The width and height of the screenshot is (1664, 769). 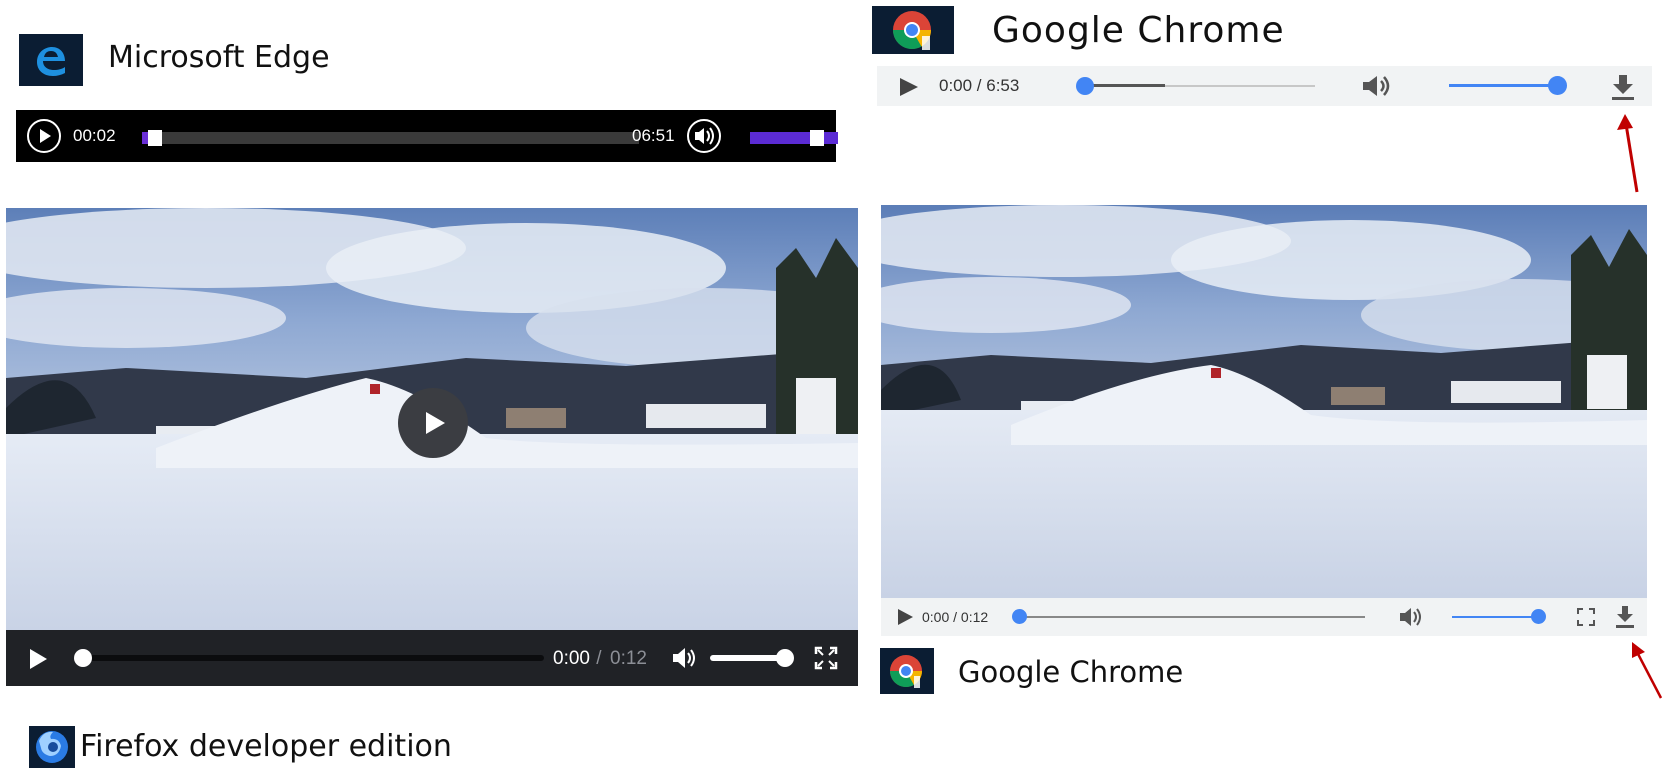 I want to click on edge-label: Microsoft Edge, so click(x=219, y=57).